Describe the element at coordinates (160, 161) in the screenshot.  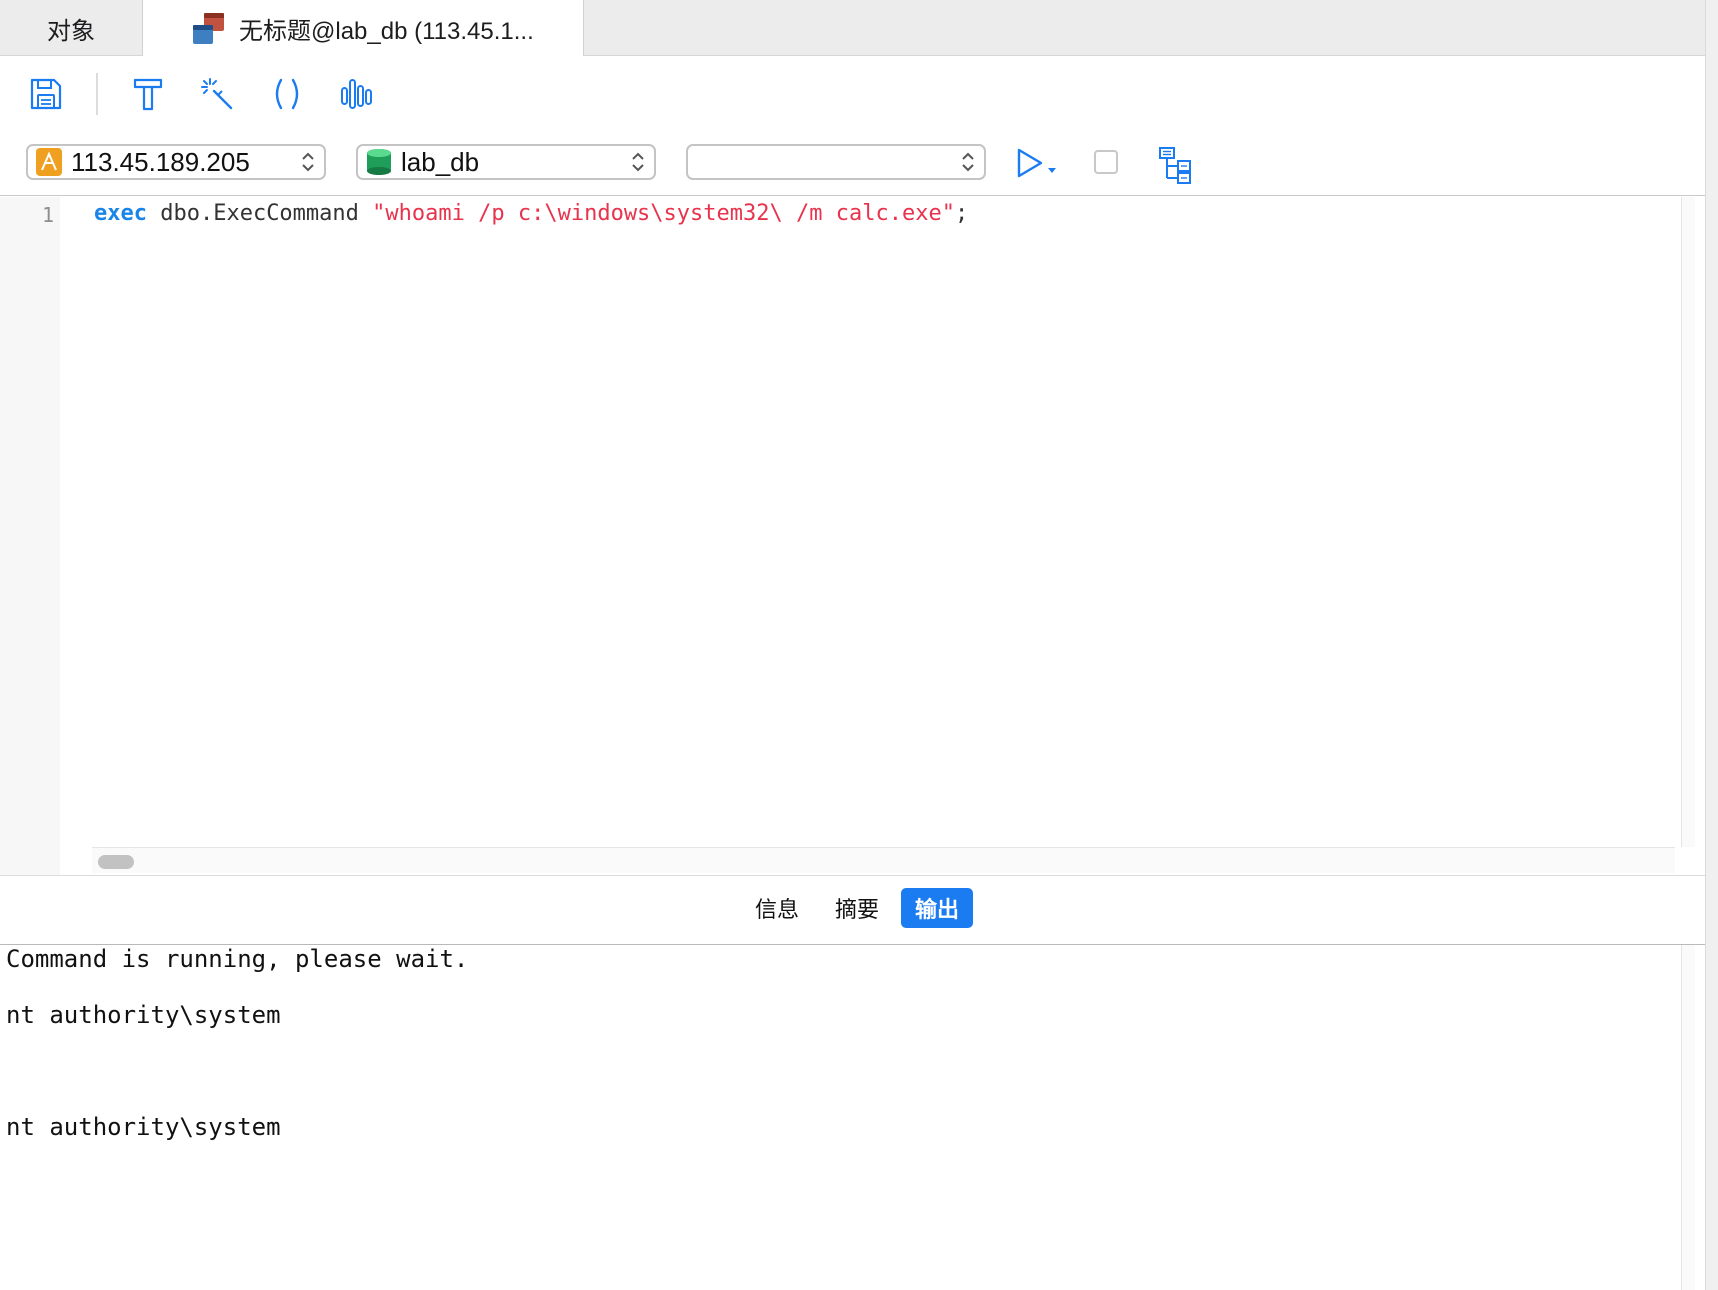
I see `connection-value: 113.45.189.205` at that location.